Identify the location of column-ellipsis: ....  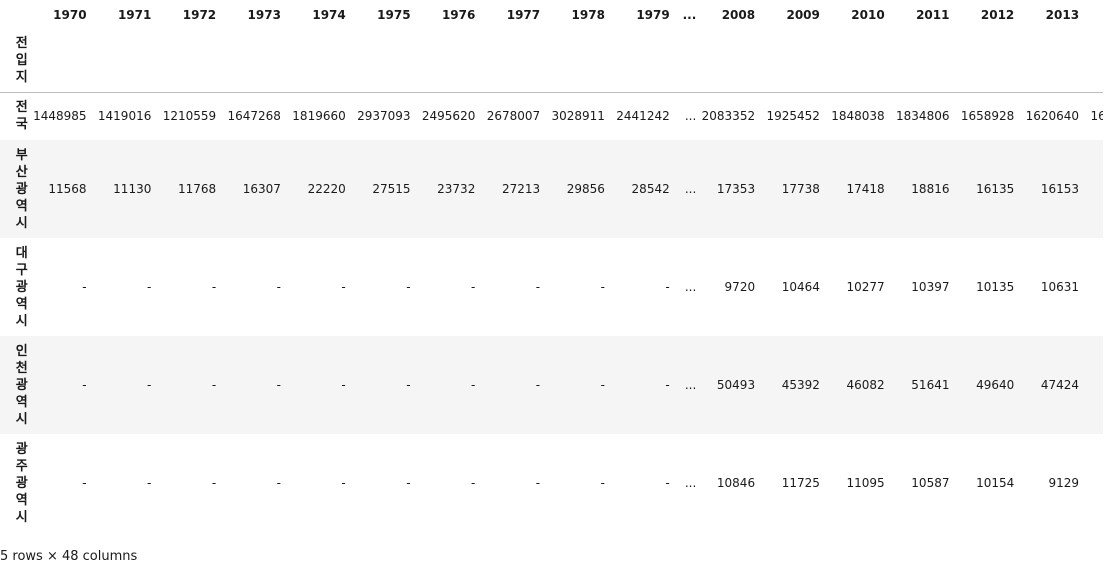
(689, 14).